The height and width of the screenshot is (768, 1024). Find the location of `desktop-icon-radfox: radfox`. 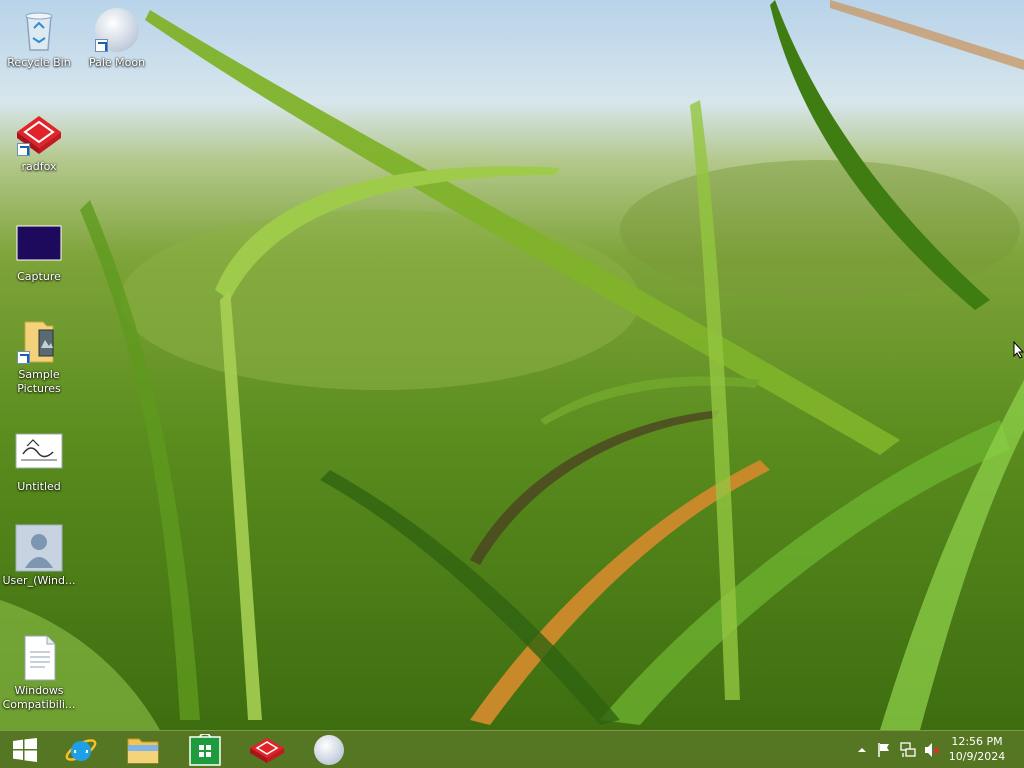

desktop-icon-radfox: radfox is located at coordinates (39, 142).